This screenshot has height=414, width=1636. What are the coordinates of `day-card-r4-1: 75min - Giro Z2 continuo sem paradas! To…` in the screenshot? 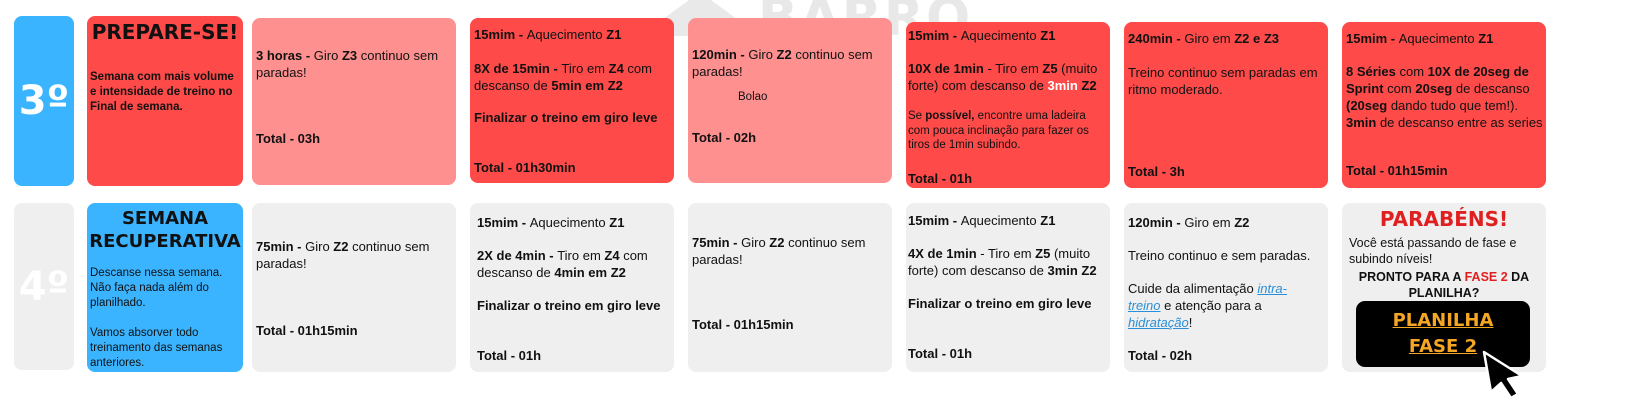 It's located at (354, 287).